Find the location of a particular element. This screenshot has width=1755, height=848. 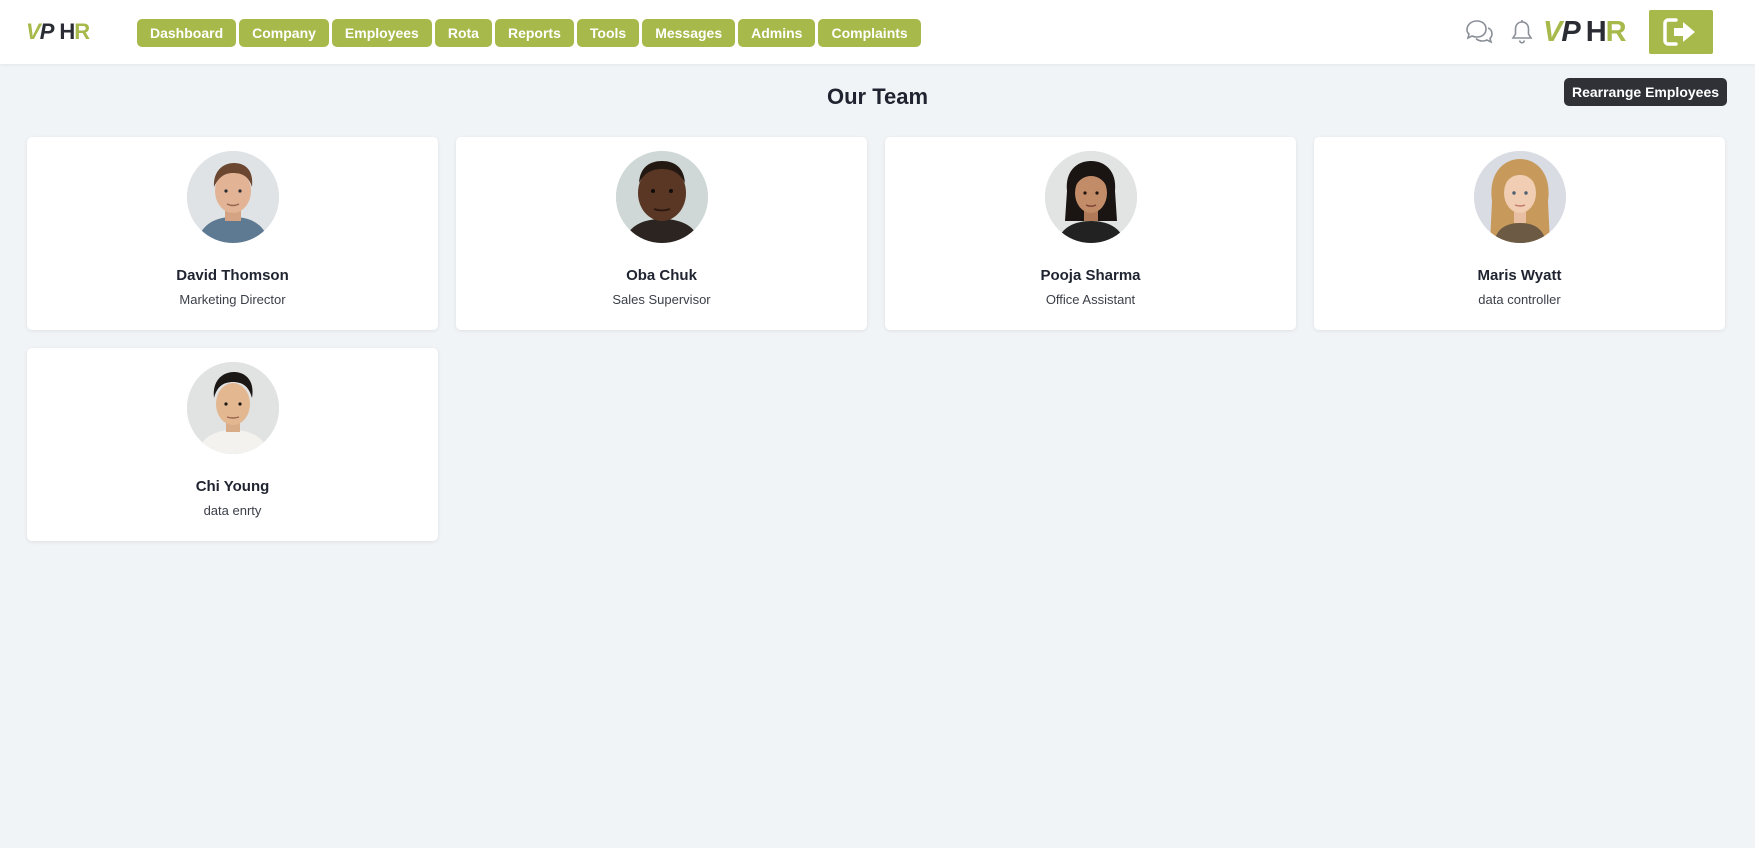

nav-admins: Admins is located at coordinates (777, 33).